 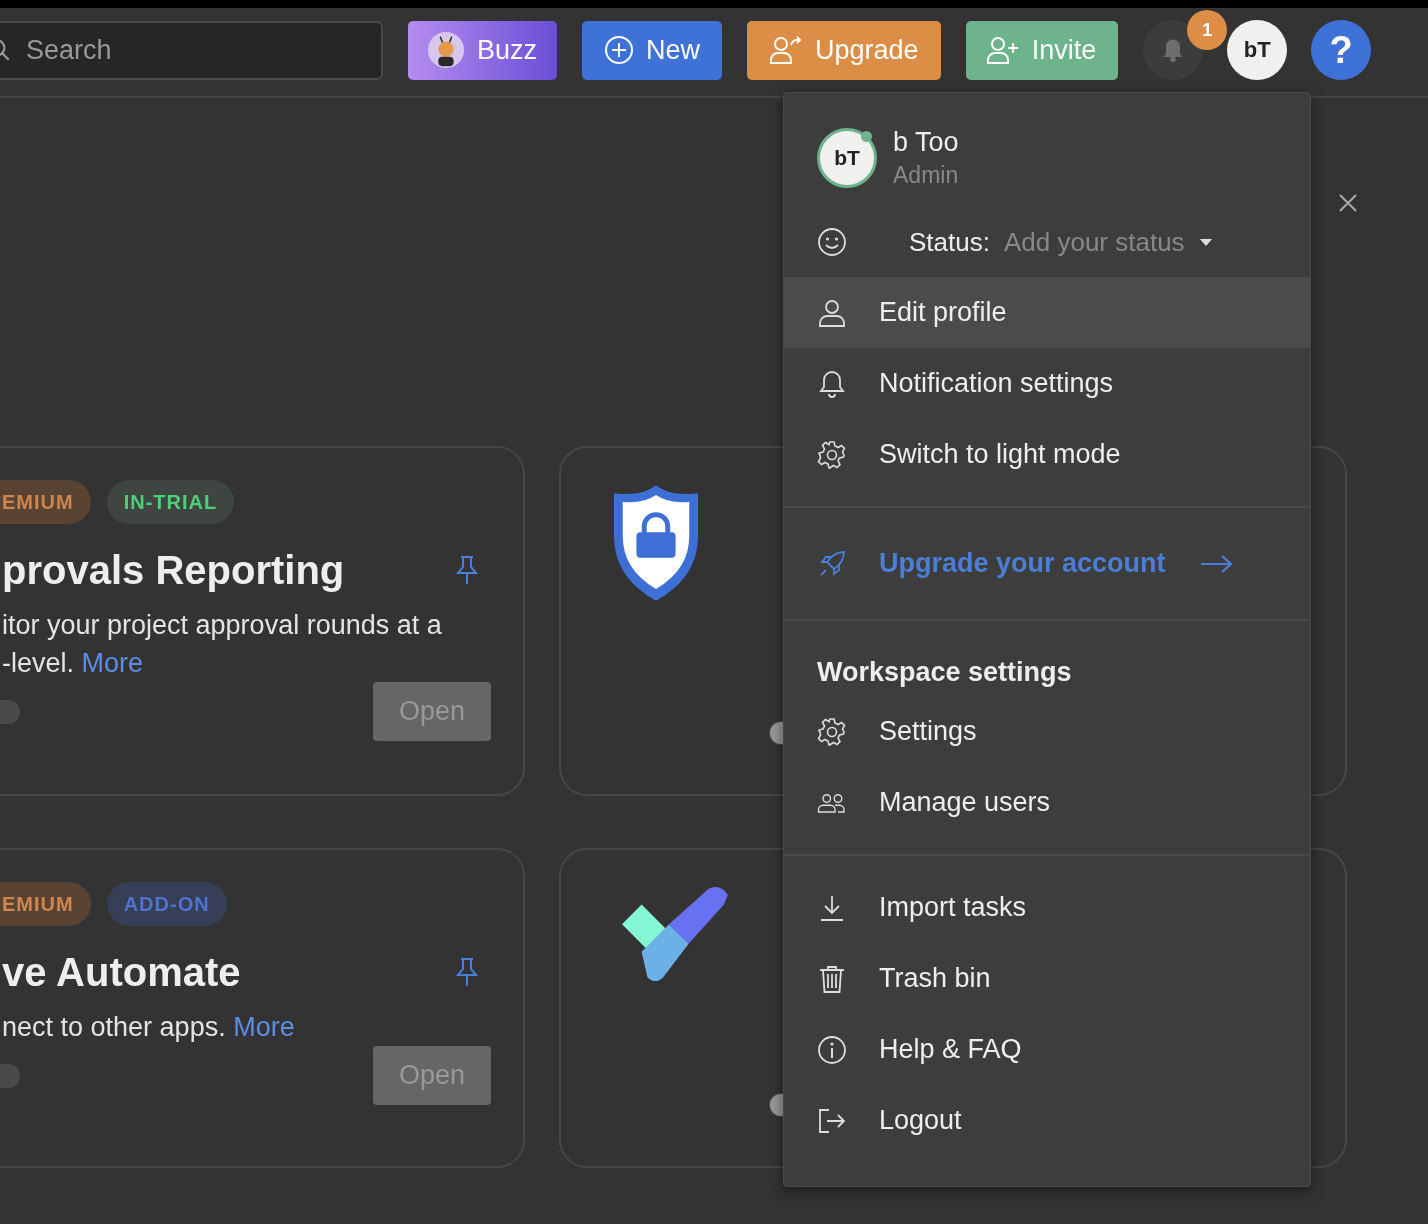 I want to click on plus-icon, so click(x=619, y=50).